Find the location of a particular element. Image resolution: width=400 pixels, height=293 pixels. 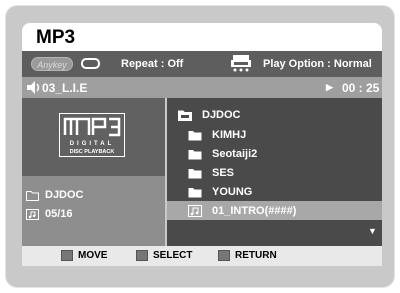

logo-line1: DIGITAL is located at coordinates (92, 144).